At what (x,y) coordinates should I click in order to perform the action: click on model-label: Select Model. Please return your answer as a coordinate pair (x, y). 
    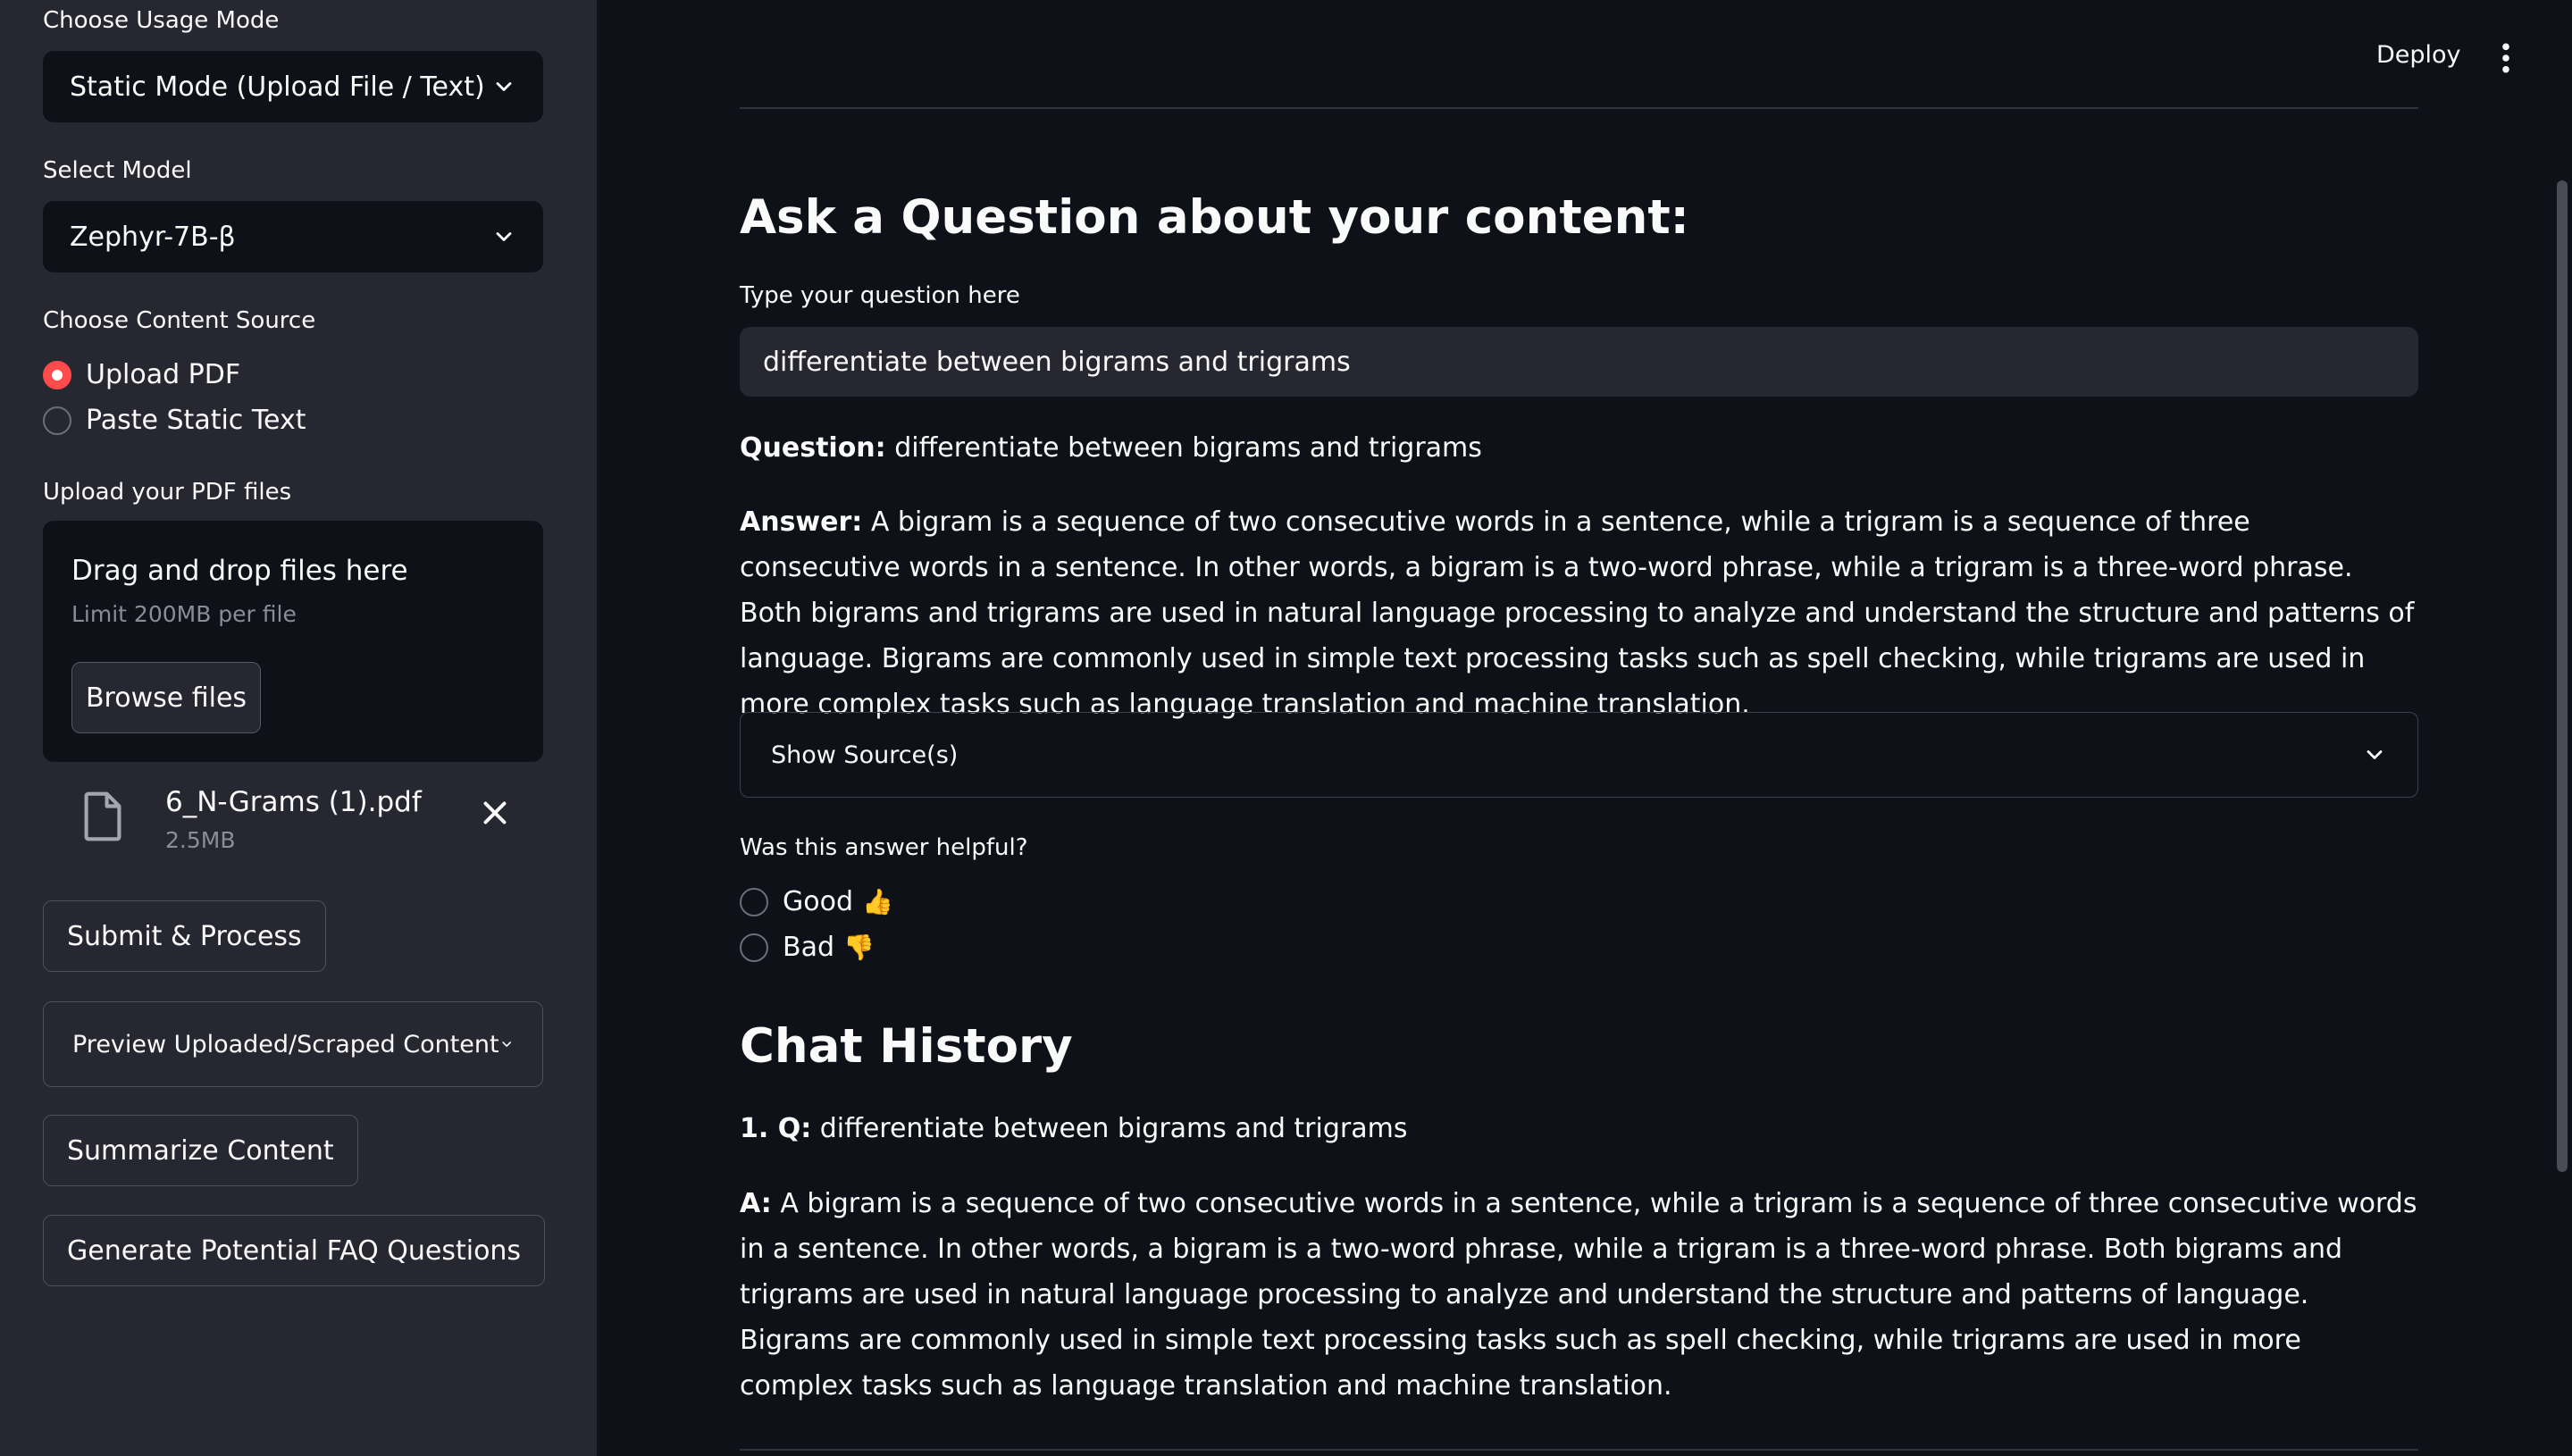
    Looking at the image, I should click on (117, 170).